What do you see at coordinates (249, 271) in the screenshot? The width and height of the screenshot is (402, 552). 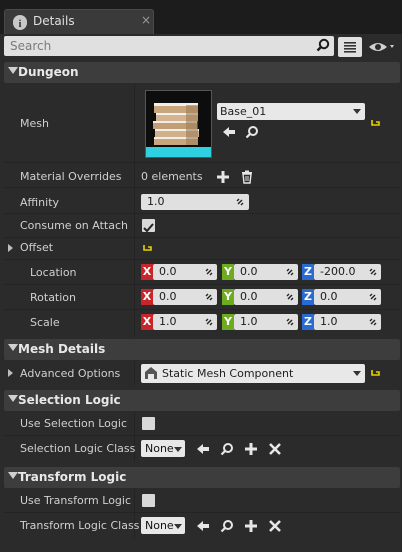 I see `location-y-value: 0.0` at bounding box center [249, 271].